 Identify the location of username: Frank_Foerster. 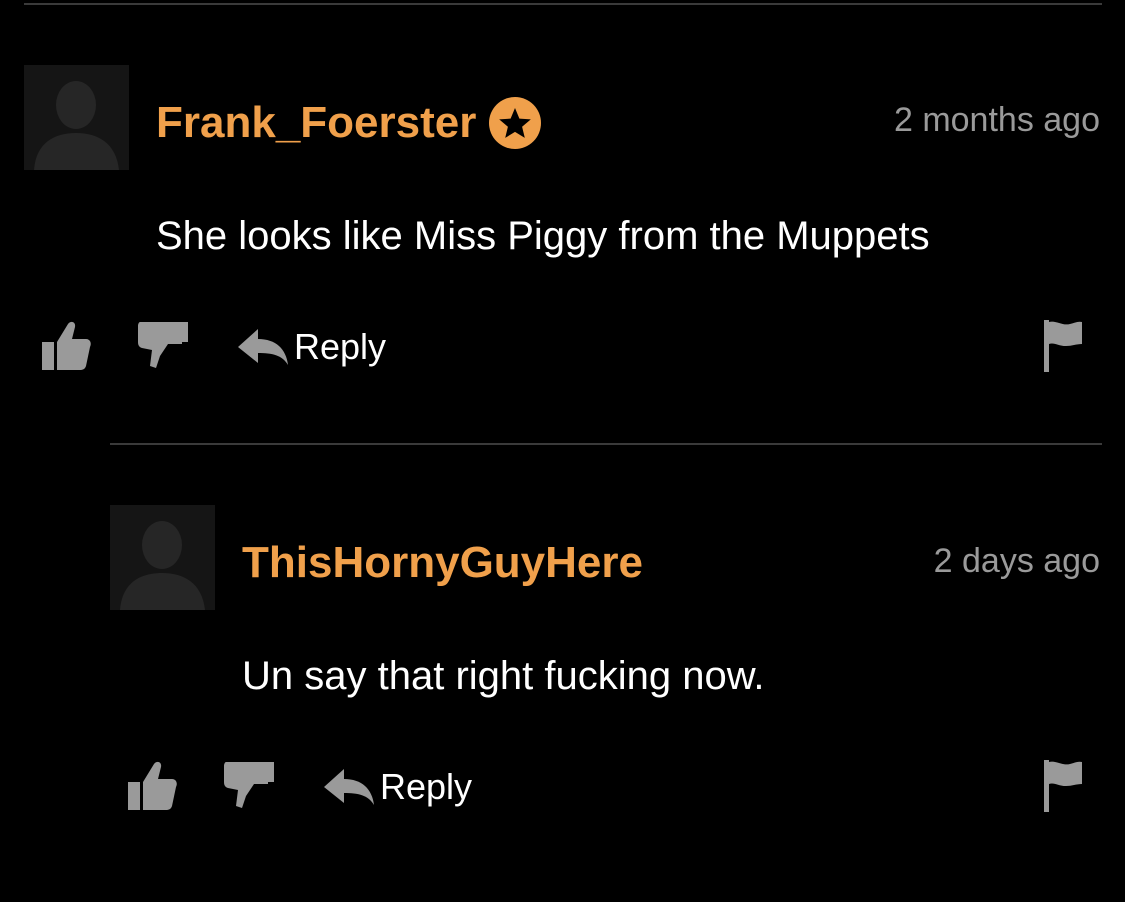
(349, 123).